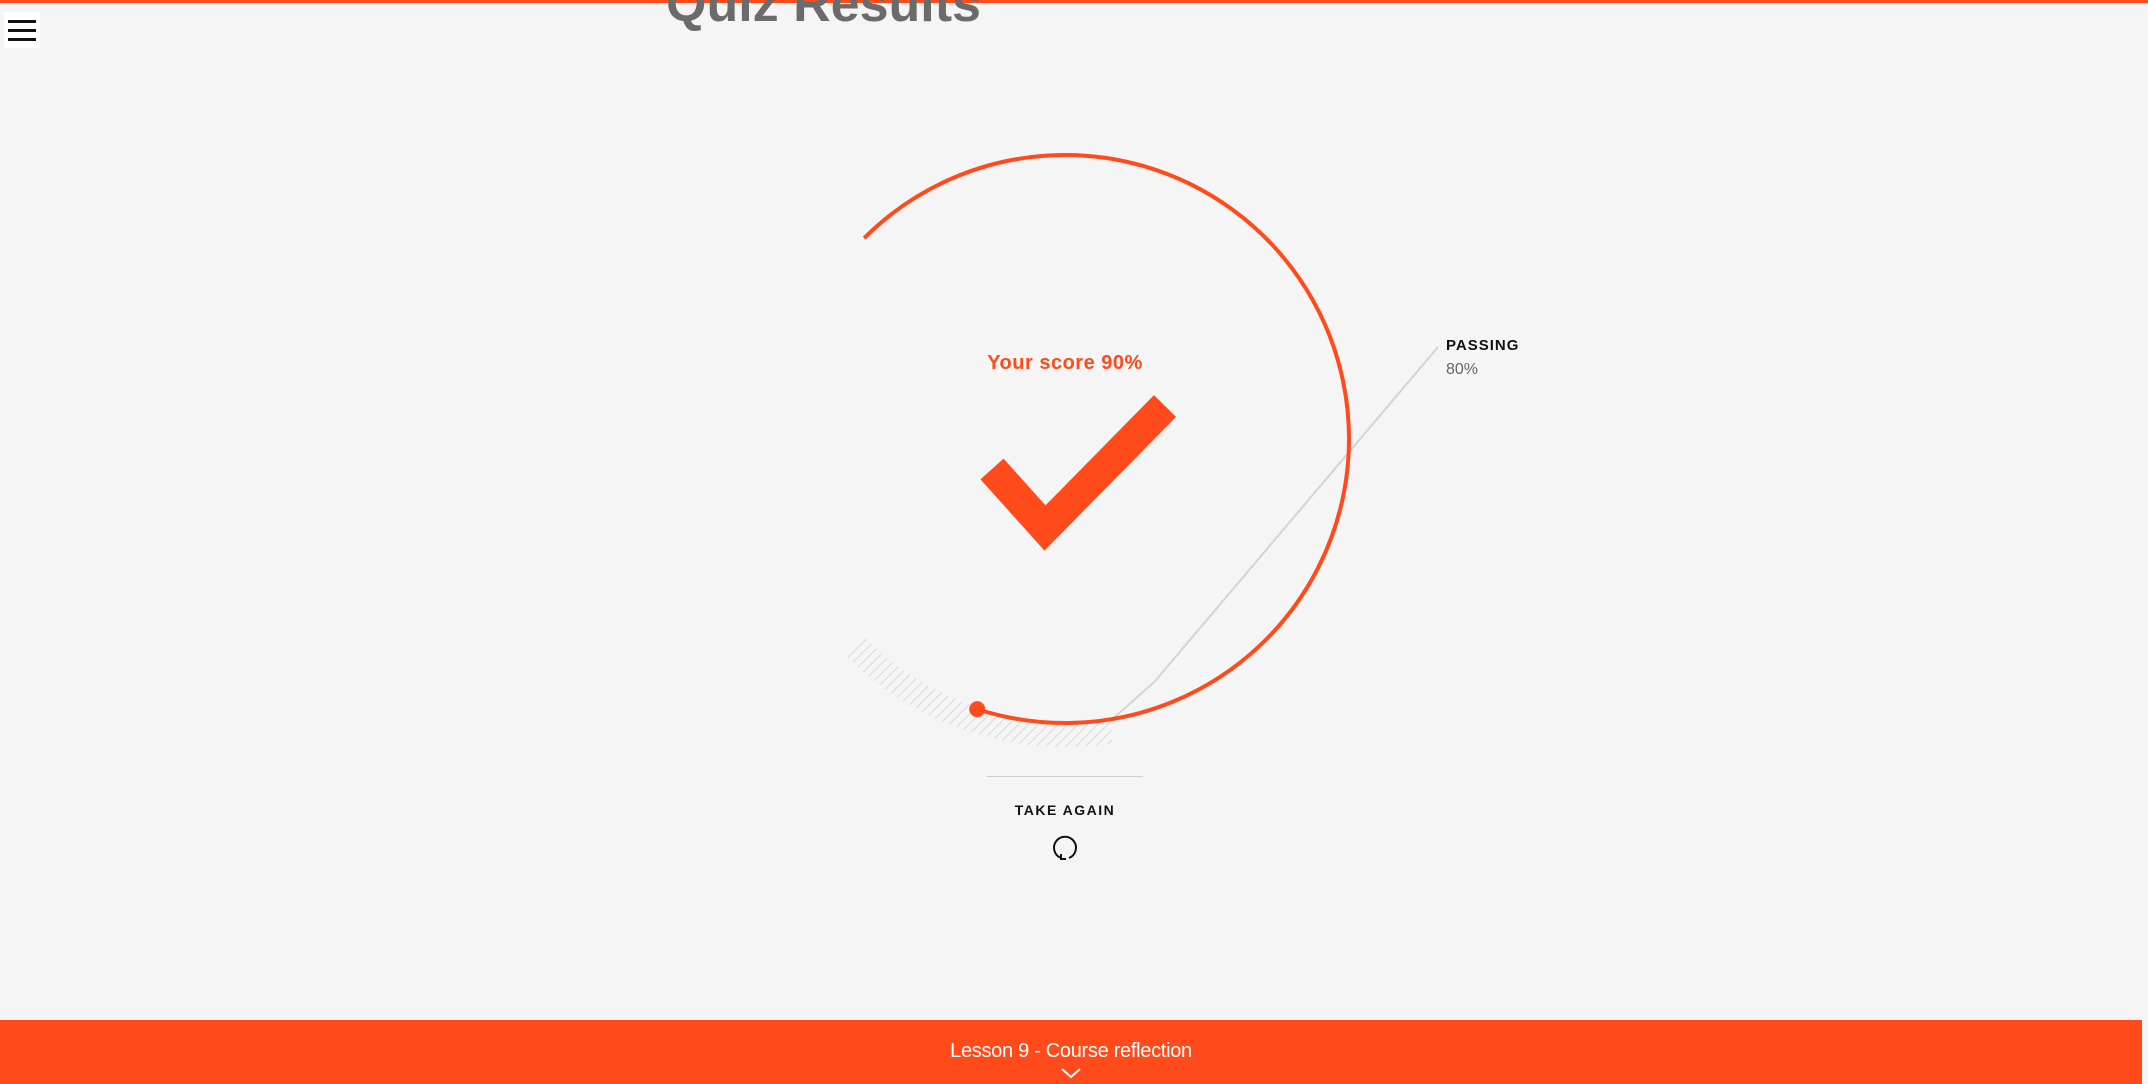  Describe the element at coordinates (1065, 810) in the screenshot. I see `take-again-label: TAKE AGAIN` at that location.